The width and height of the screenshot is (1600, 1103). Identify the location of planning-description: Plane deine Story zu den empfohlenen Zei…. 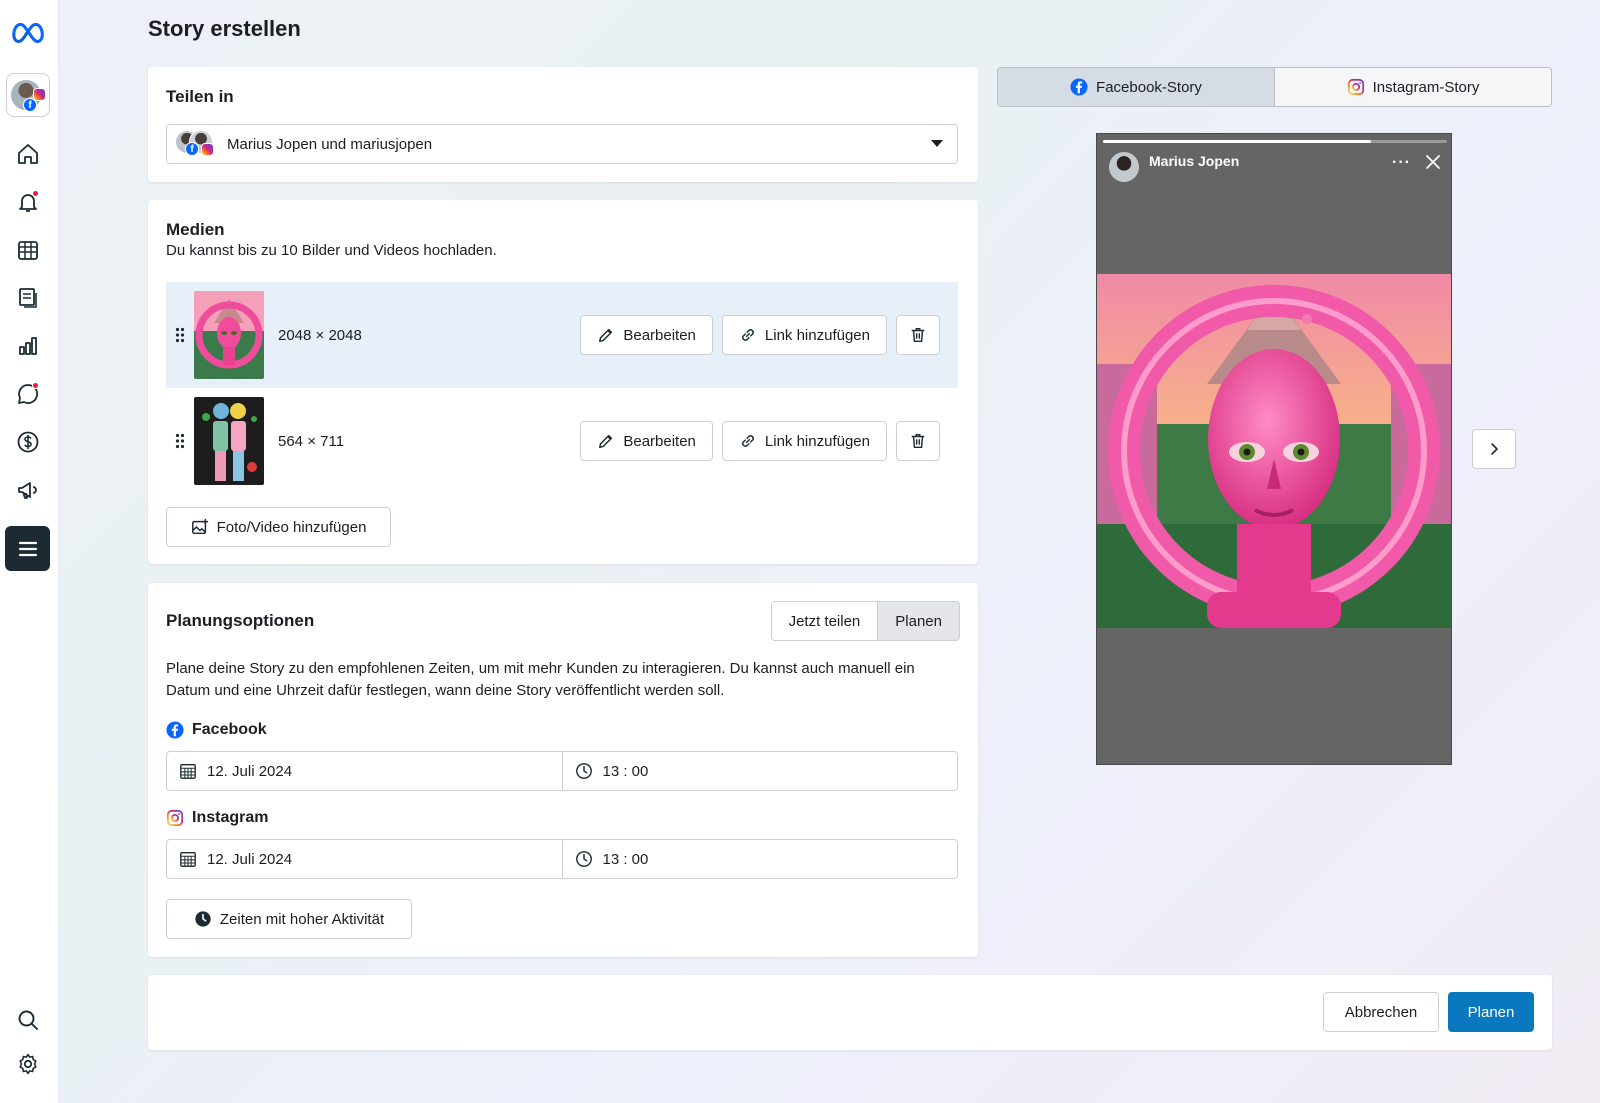
(540, 679).